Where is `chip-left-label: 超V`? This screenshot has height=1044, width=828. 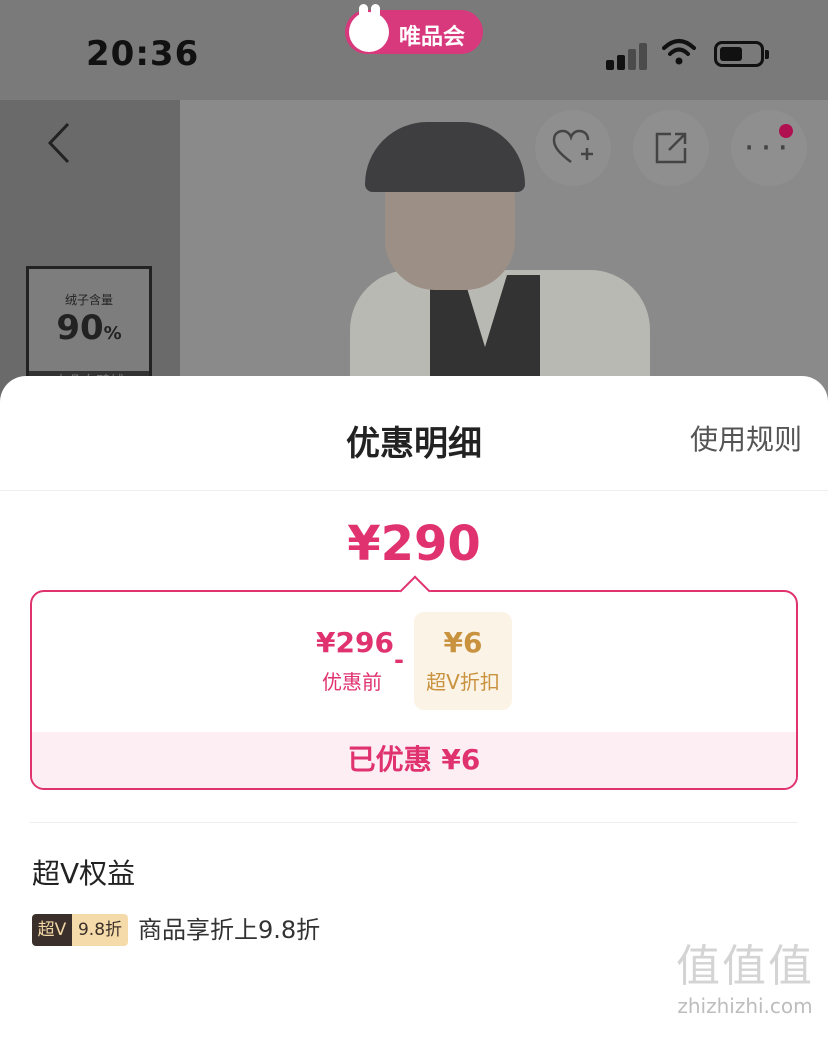 chip-left-label: 超V is located at coordinates (52, 930).